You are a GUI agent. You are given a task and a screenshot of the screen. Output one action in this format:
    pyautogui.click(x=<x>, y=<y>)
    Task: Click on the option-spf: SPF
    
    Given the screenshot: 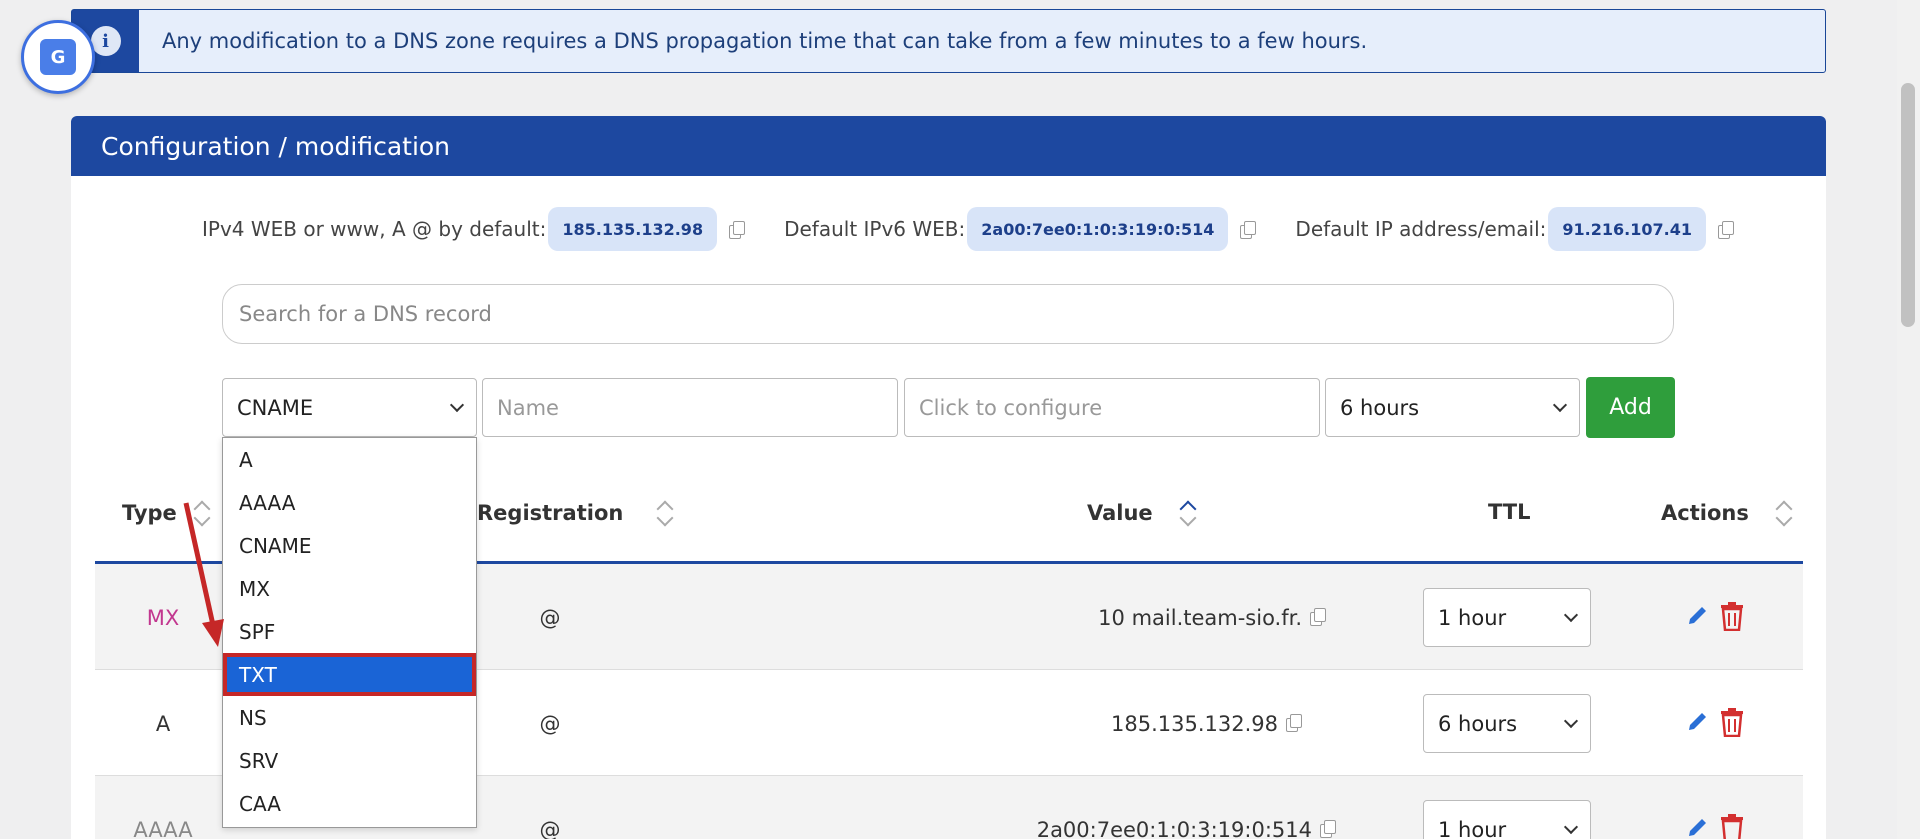 What is the action you would take?
    pyautogui.click(x=349, y=631)
    